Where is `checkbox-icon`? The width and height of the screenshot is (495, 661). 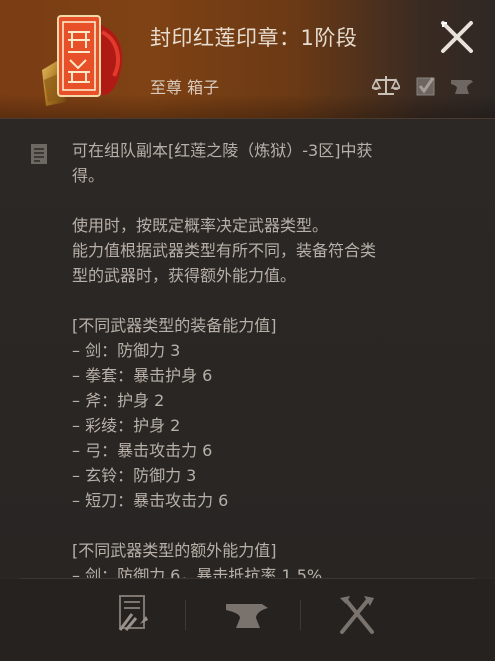 checkbox-icon is located at coordinates (426, 86).